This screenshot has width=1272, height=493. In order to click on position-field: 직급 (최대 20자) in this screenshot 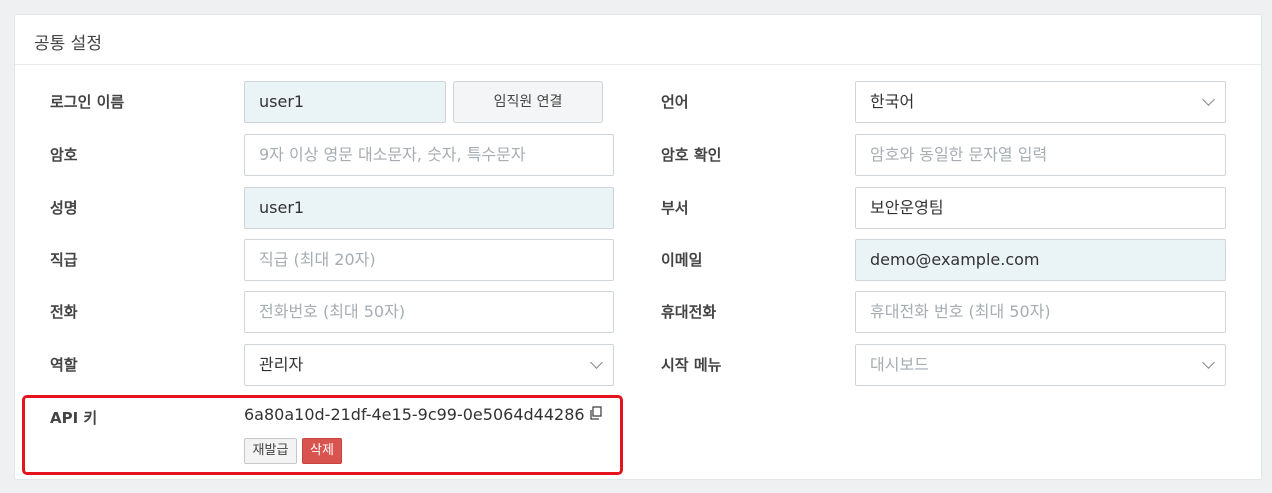, I will do `click(429, 260)`.